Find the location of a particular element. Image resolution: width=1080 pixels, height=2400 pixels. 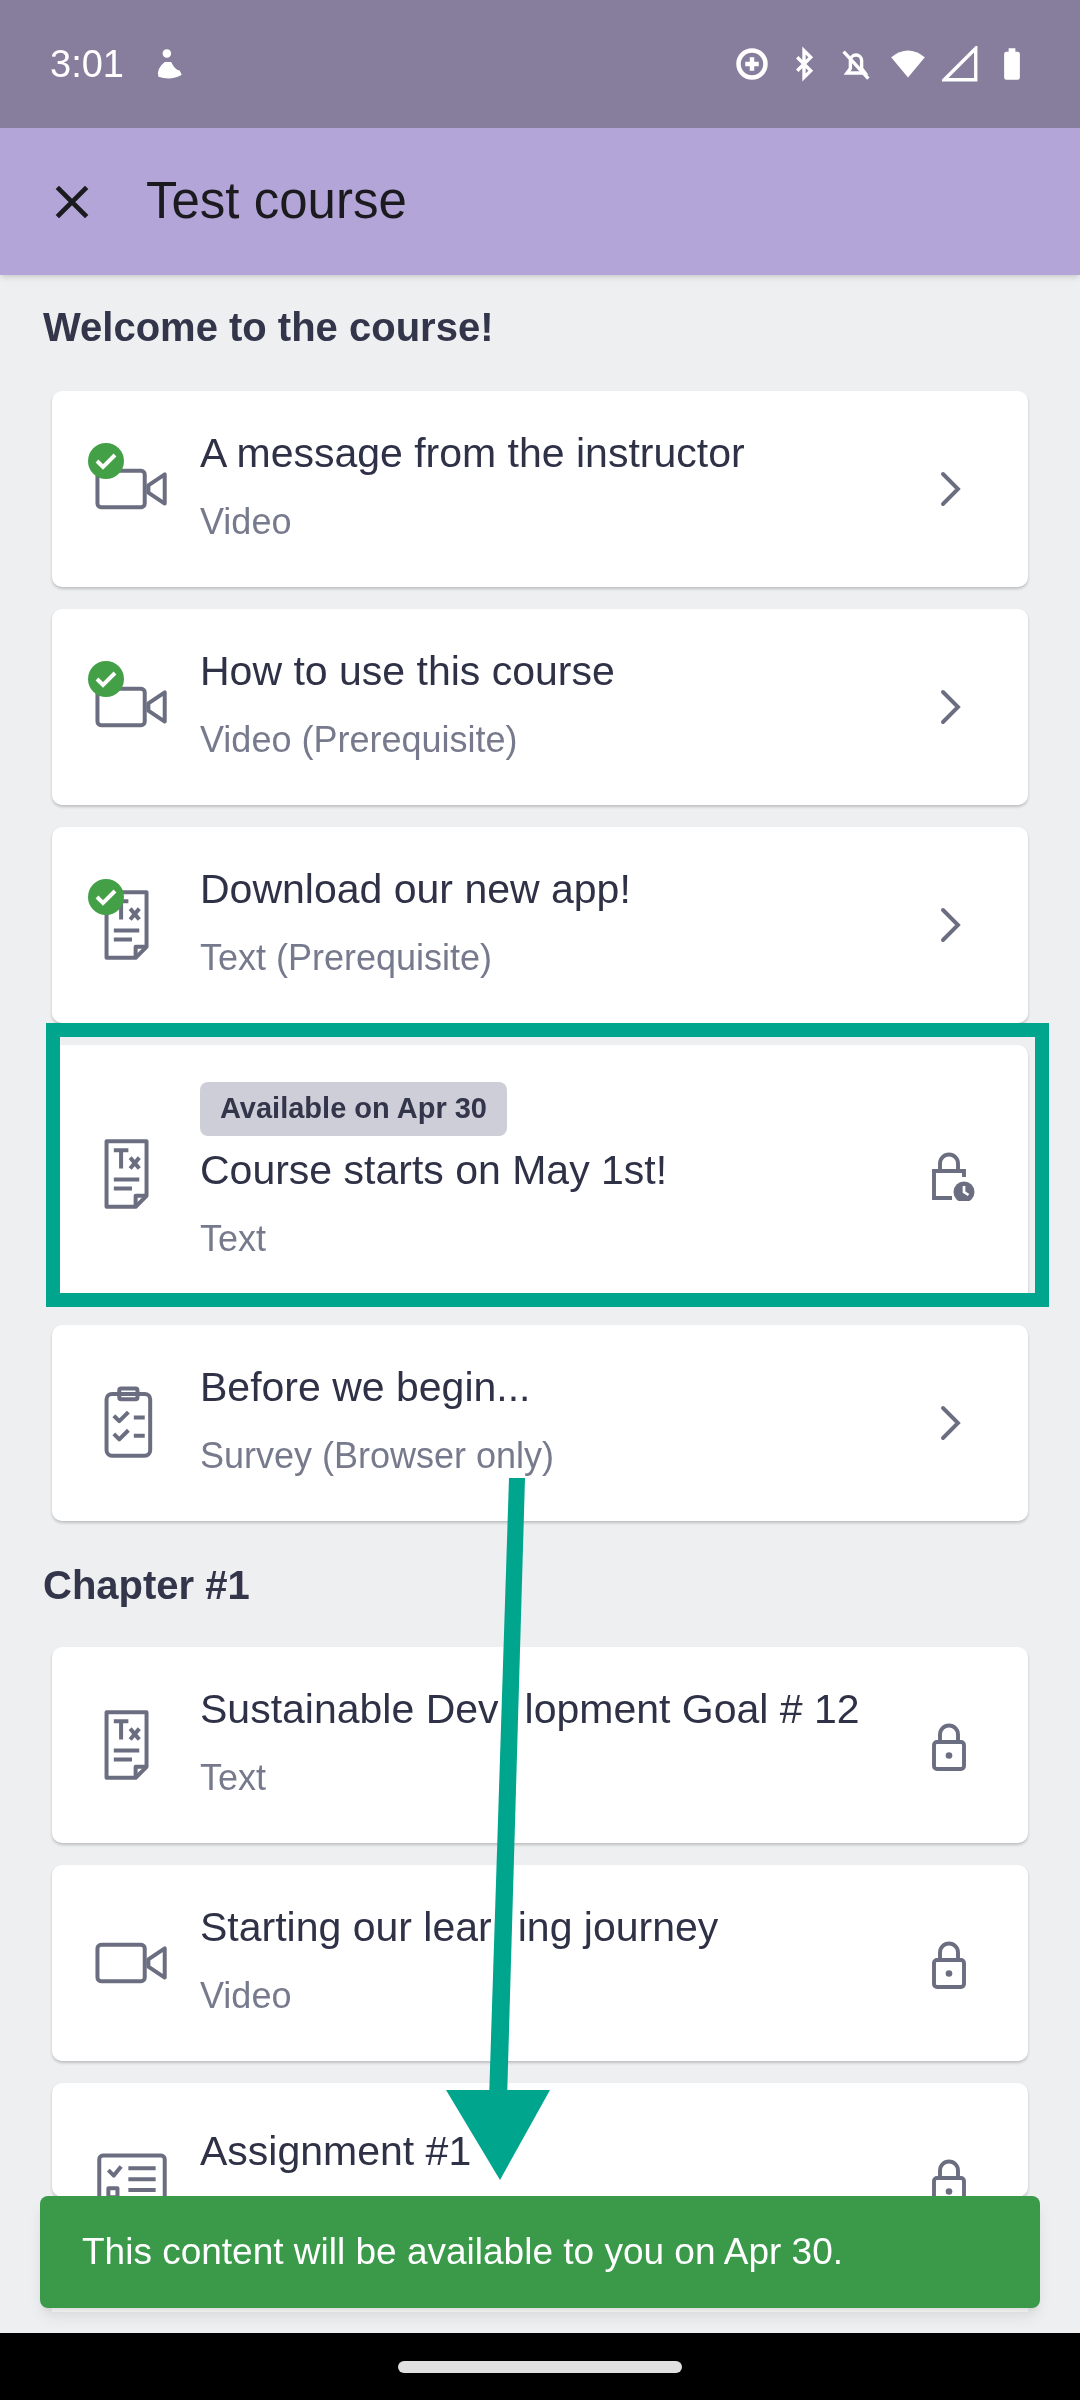

lesson-type: Survey (Browser only) is located at coordinates (378, 1456).